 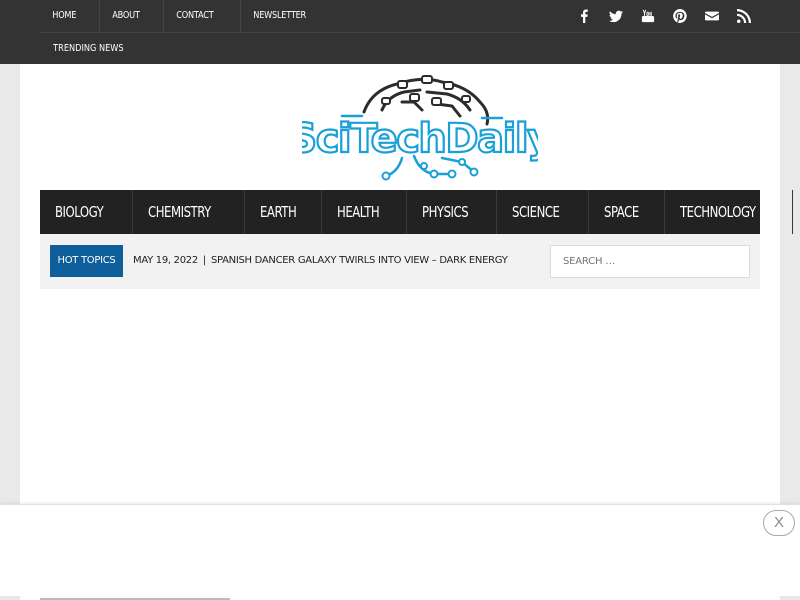 What do you see at coordinates (622, 212) in the screenshot?
I see `nav-space-label: SPACE` at bounding box center [622, 212].